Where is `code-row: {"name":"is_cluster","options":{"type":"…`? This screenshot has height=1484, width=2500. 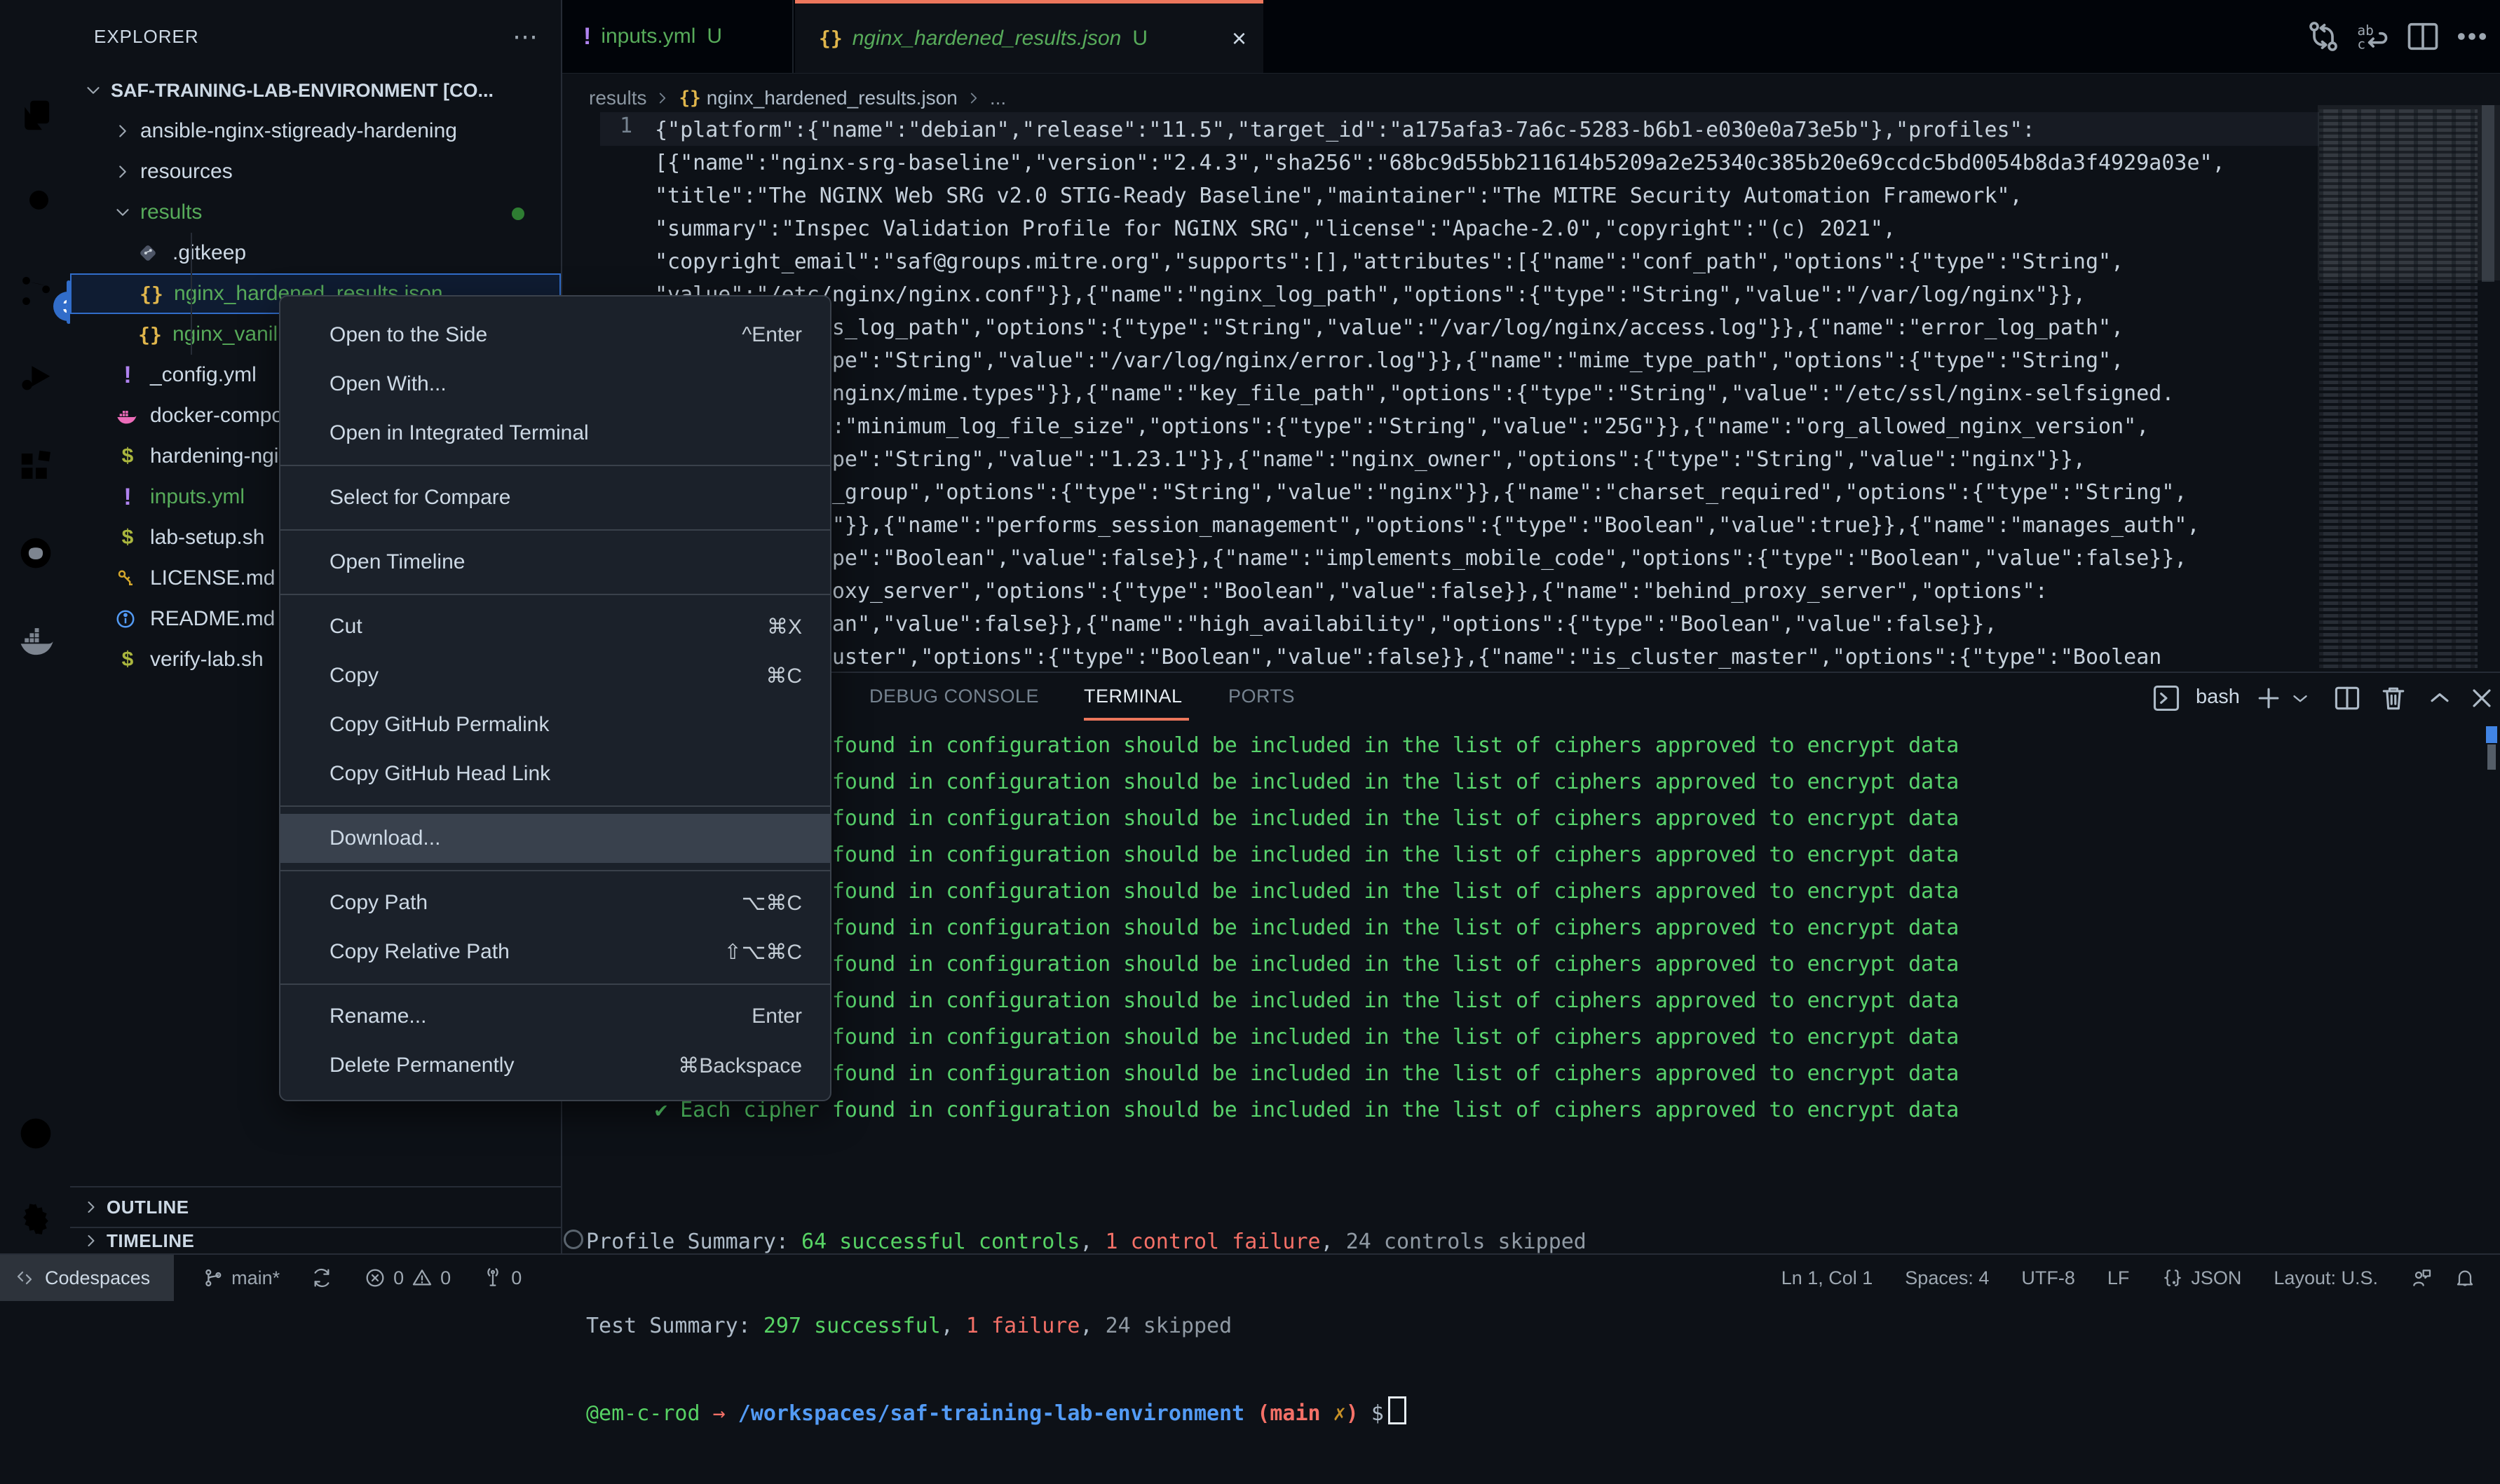 code-row: {"name":"is_cluster","options":{"type":"… is located at coordinates (1408, 657).